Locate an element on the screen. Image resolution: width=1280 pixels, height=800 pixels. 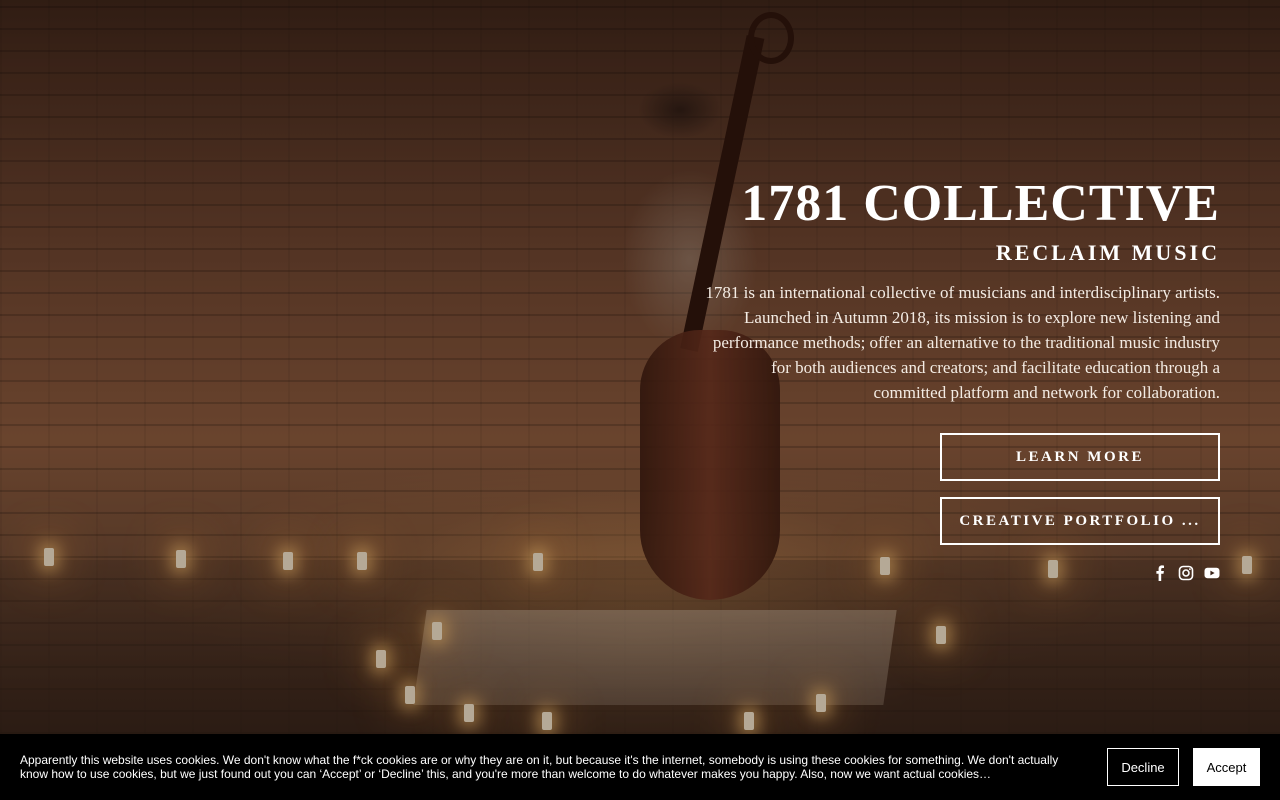
facebook-icon is located at coordinates (1160, 573).